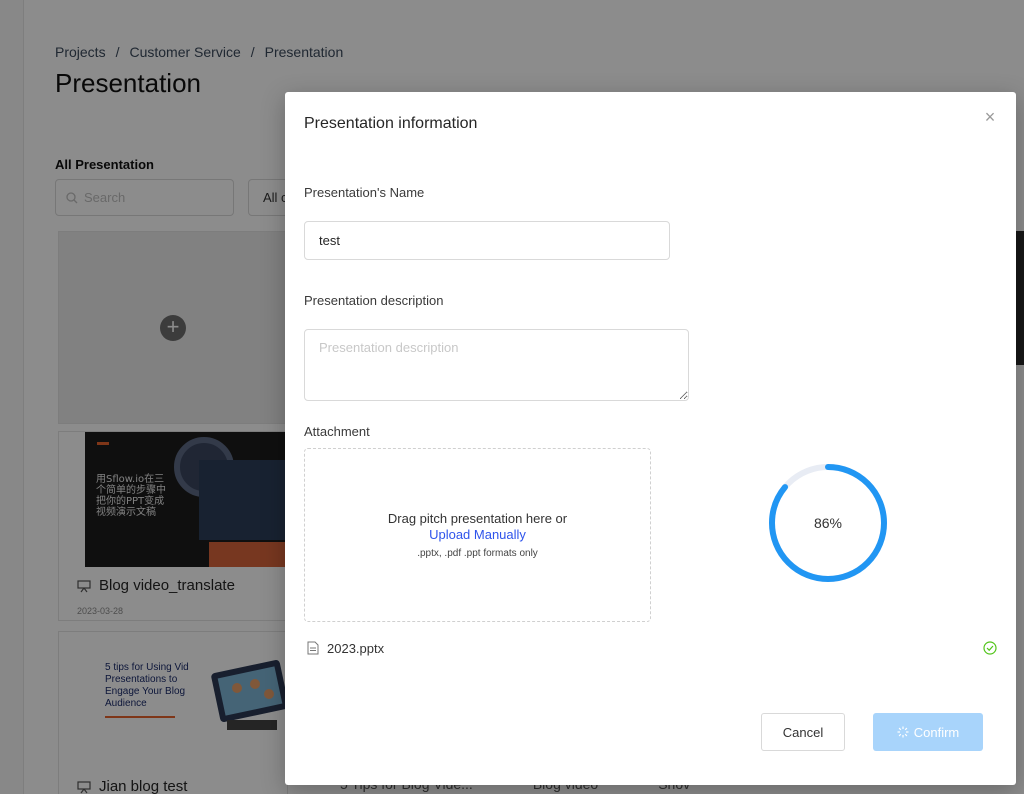 The height and width of the screenshot is (794, 1024). I want to click on progress-percent: 86%, so click(828, 523).